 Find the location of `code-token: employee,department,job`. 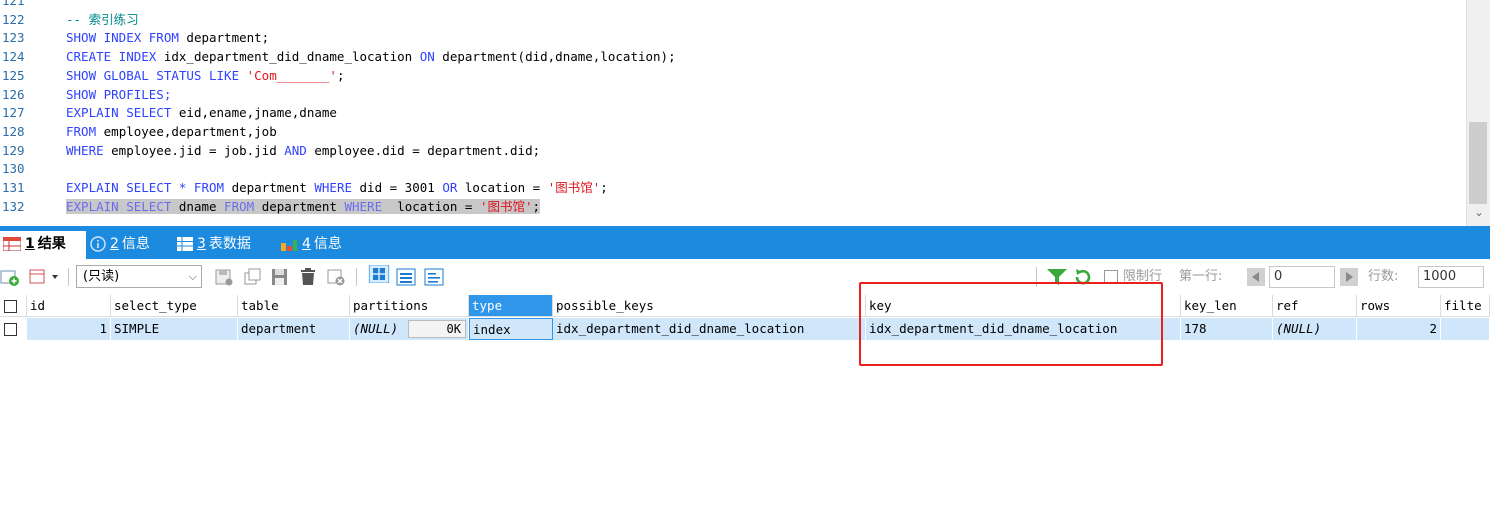

code-token: employee,department,job is located at coordinates (190, 131).